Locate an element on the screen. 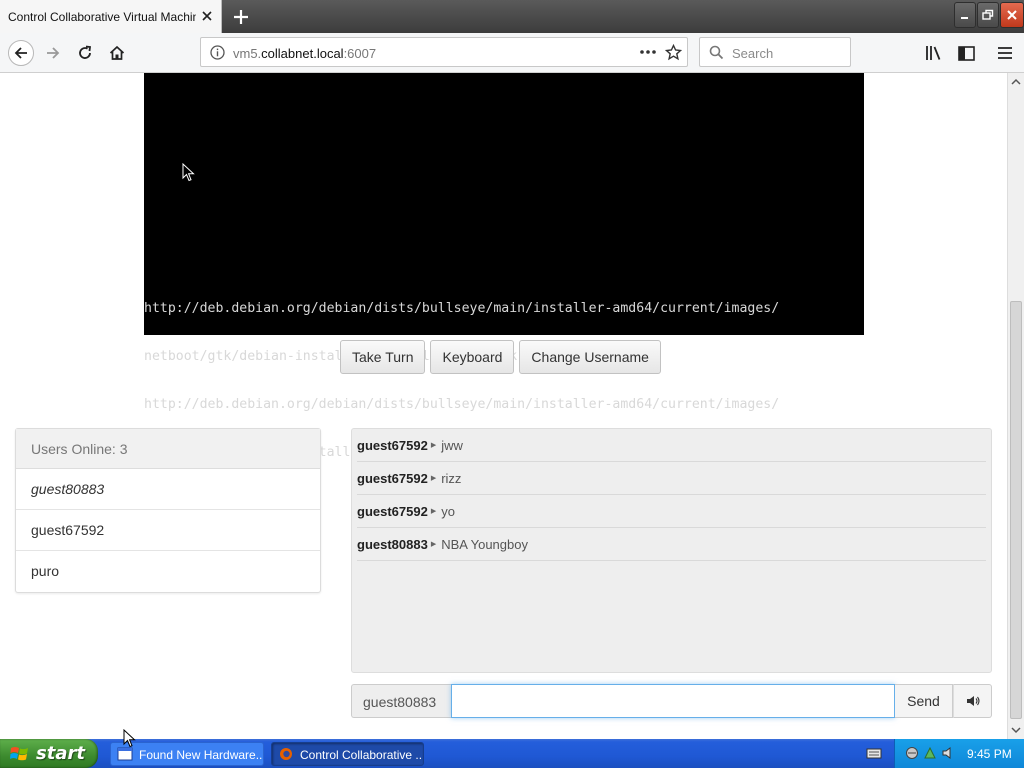 The height and width of the screenshot is (768, 1024). home-button is located at coordinates (117, 53).